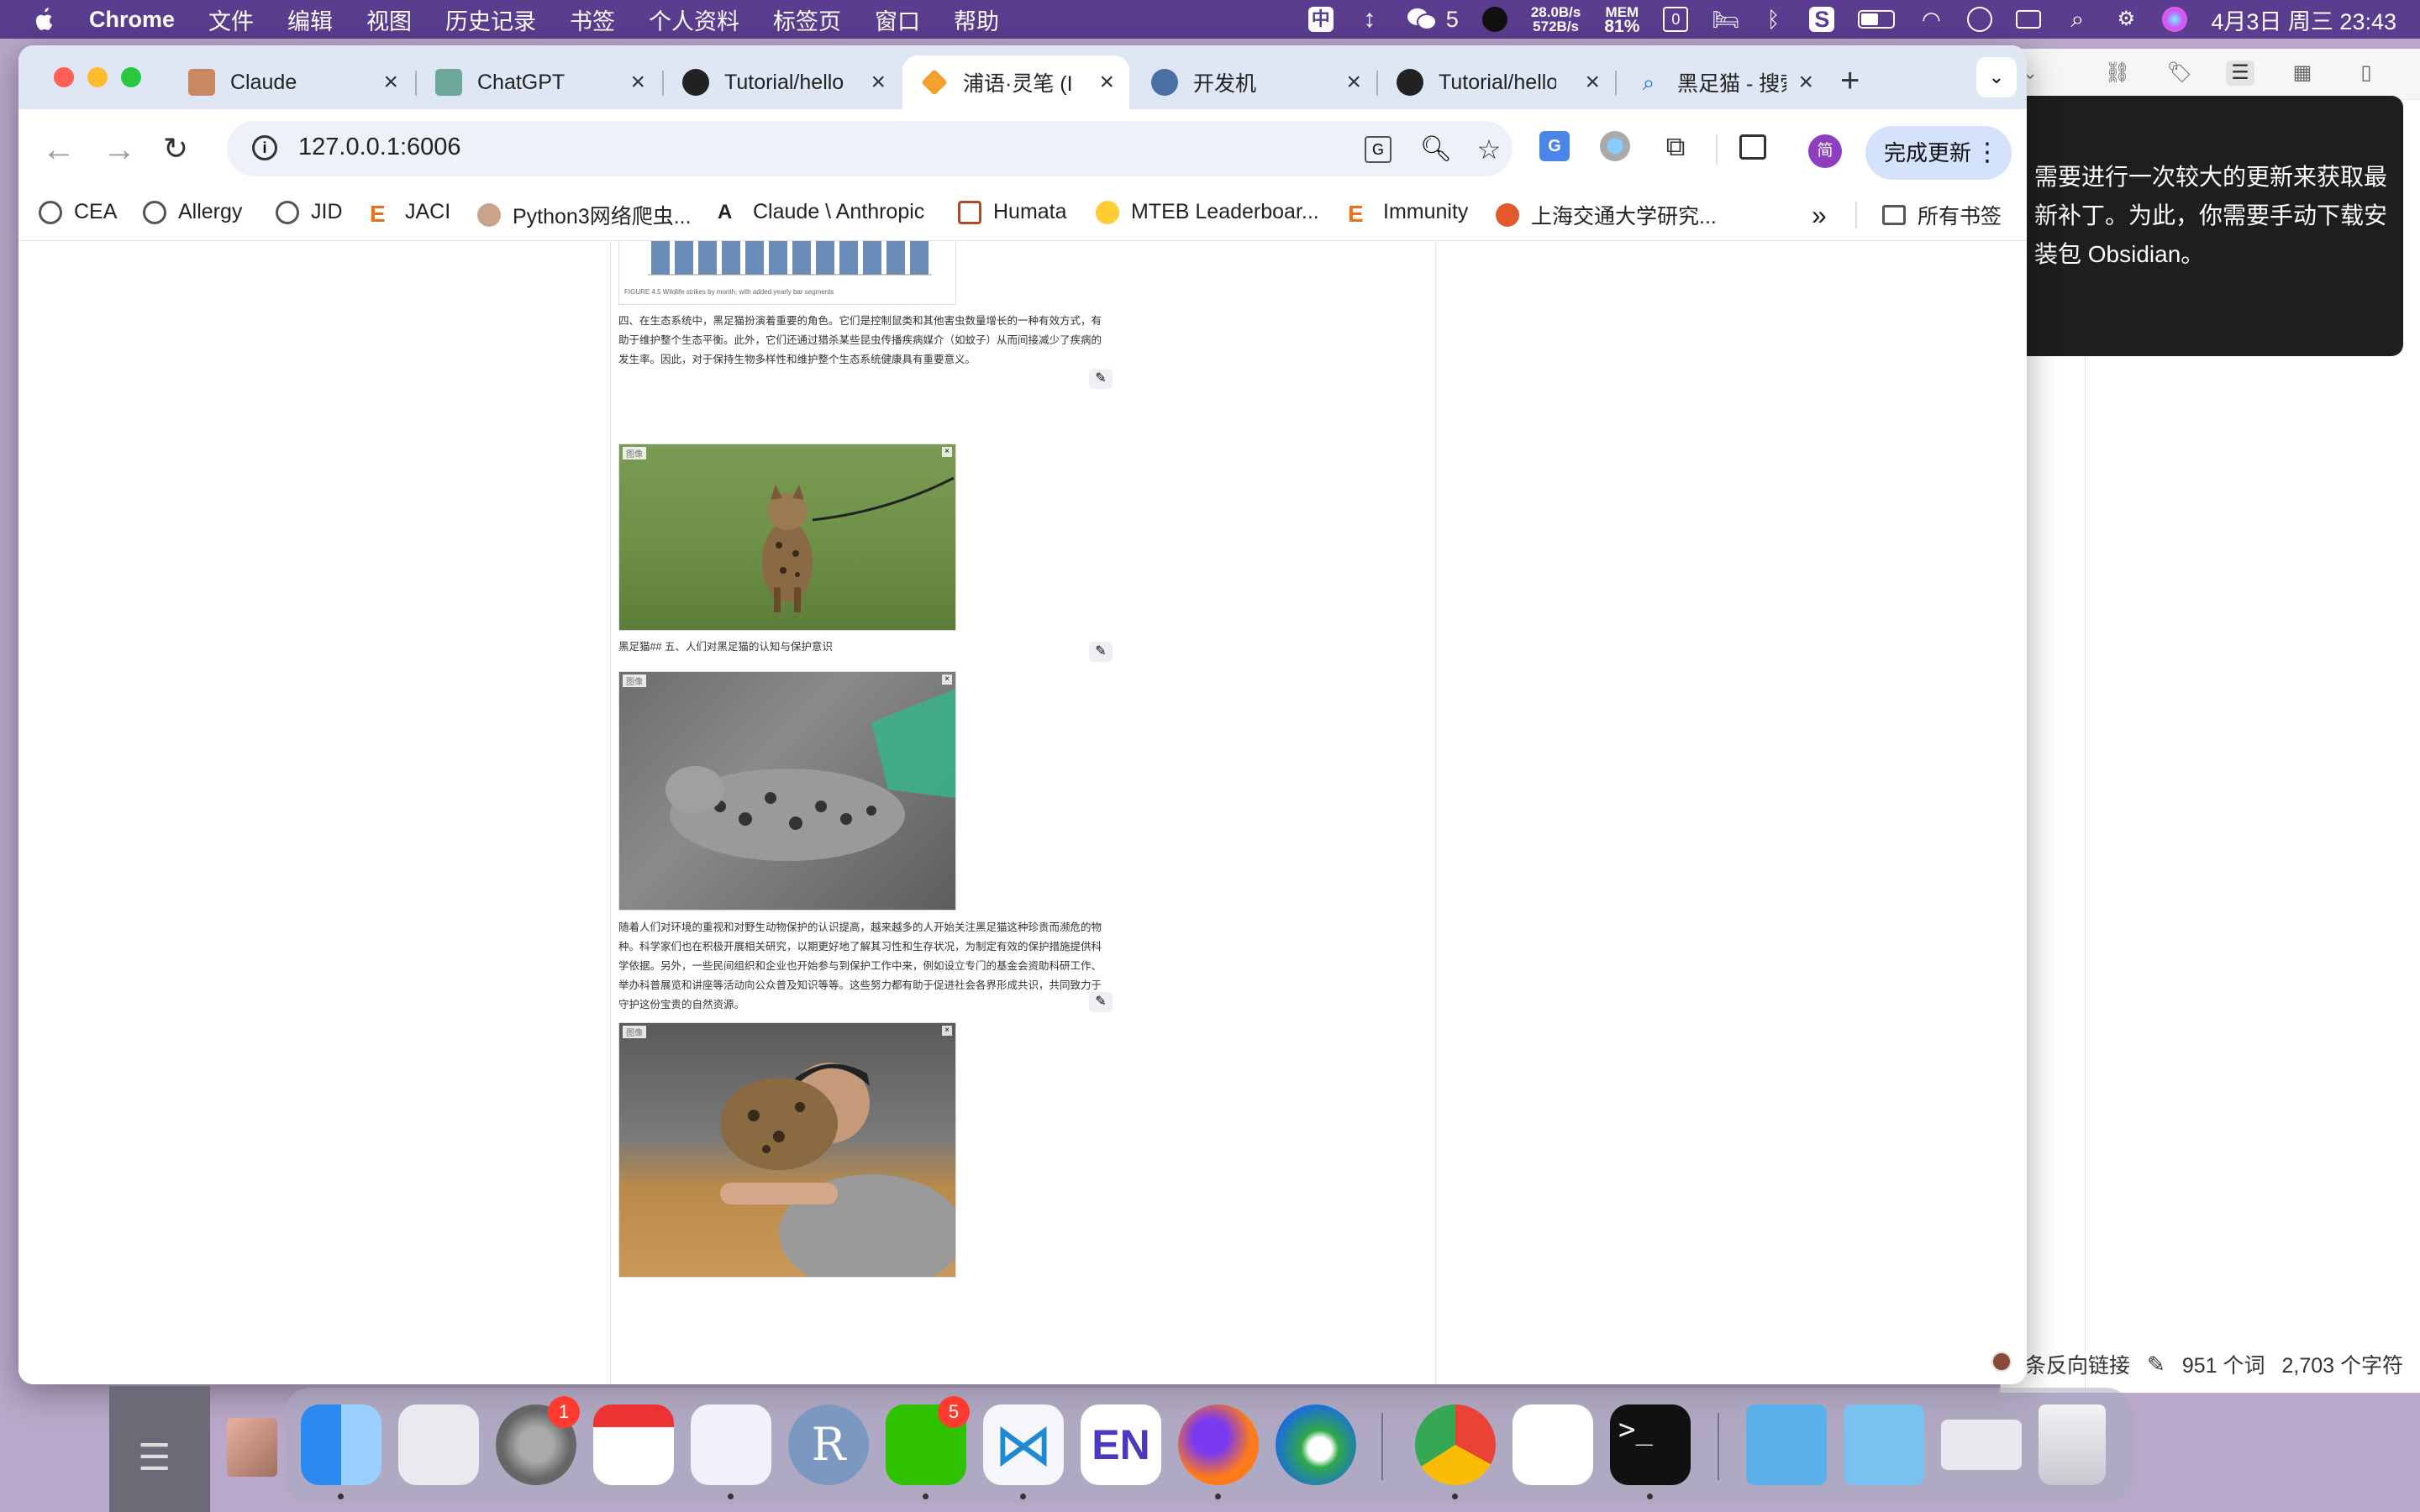 This screenshot has width=2420, height=1512. What do you see at coordinates (1023, 1444) in the screenshot?
I see `vscode-icon: ⋈` at bounding box center [1023, 1444].